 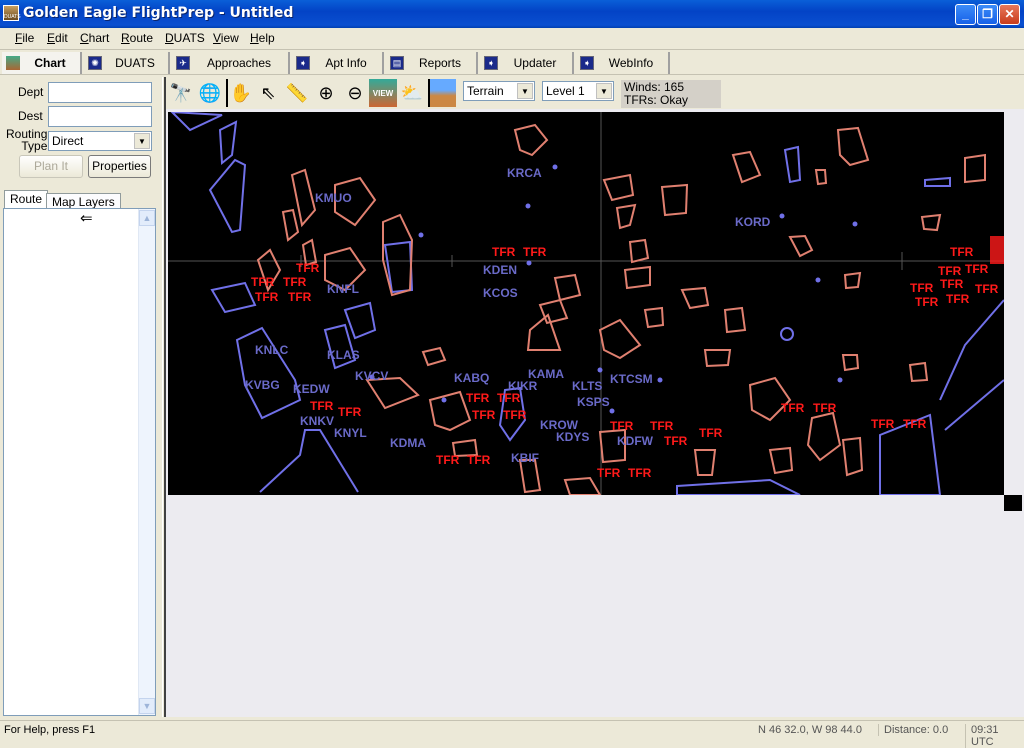 What do you see at coordinates (100, 92) in the screenshot?
I see `dept-input` at bounding box center [100, 92].